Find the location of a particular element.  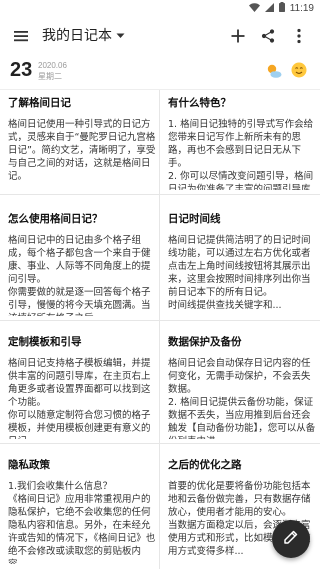

cell-title: 之后的优化之路 is located at coordinates (205, 465).